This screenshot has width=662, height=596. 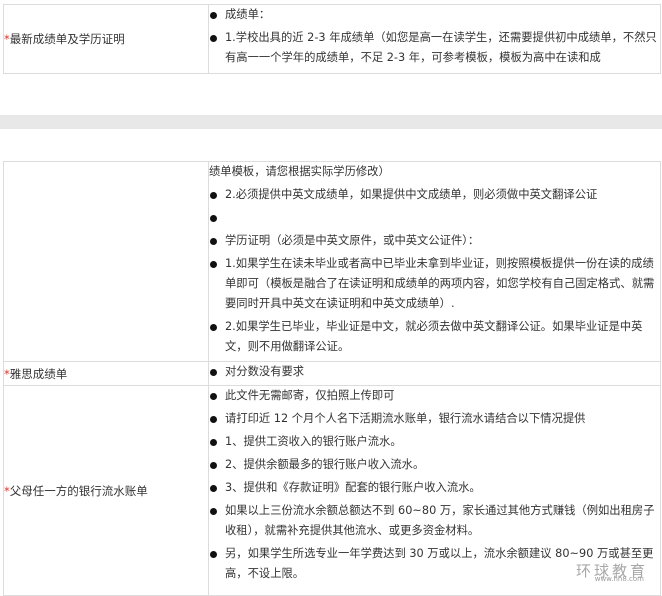 What do you see at coordinates (38, 373) in the screenshot?
I see `row-label-ielts: 雅思成绩单` at bounding box center [38, 373].